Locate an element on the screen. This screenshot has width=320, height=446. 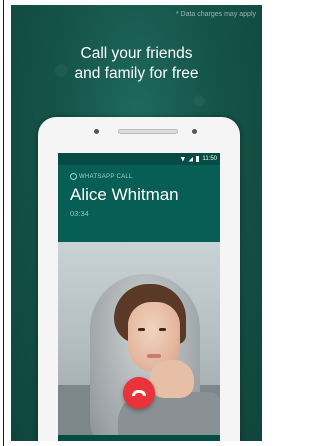
call-label-row: WHATSAPP CALL is located at coordinates (124, 176).